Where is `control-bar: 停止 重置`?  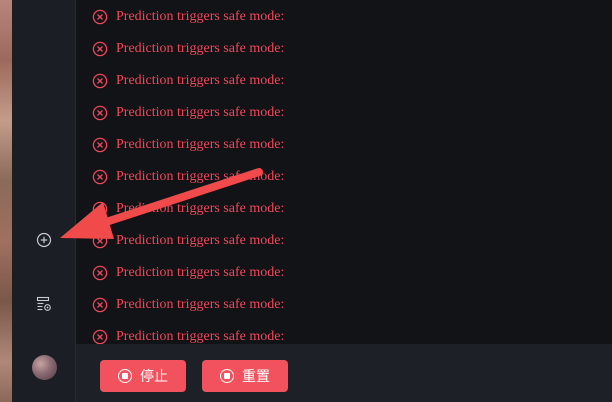
control-bar: 停止 重置 is located at coordinates (344, 373).